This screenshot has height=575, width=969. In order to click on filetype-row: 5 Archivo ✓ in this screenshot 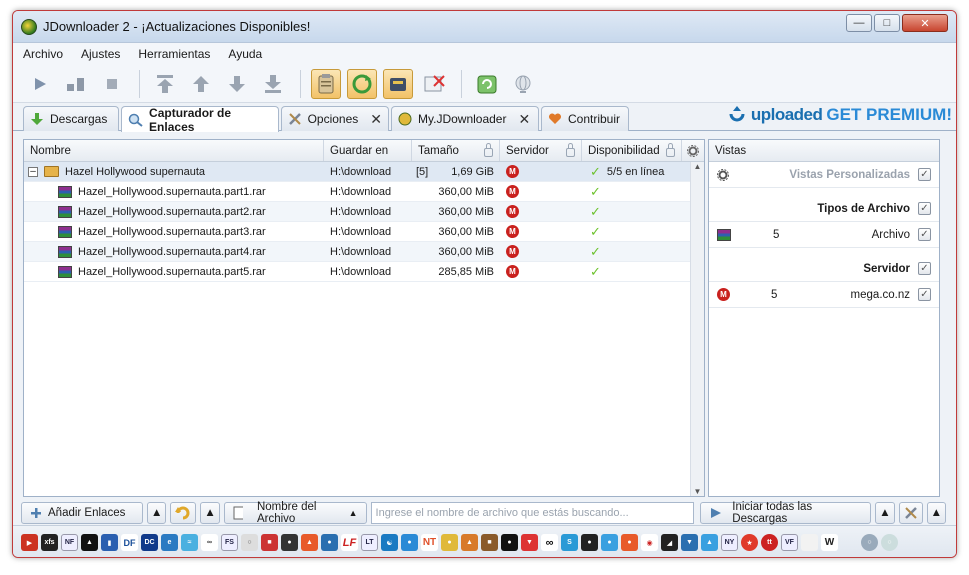, I will do `click(824, 235)`.